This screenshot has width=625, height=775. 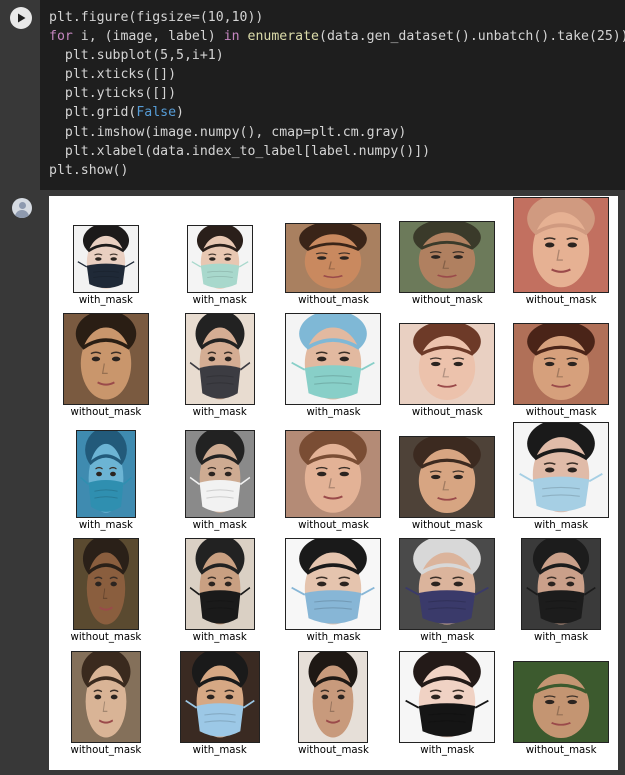 I want to click on code-line: plt.grid(False), so click(x=337, y=112).